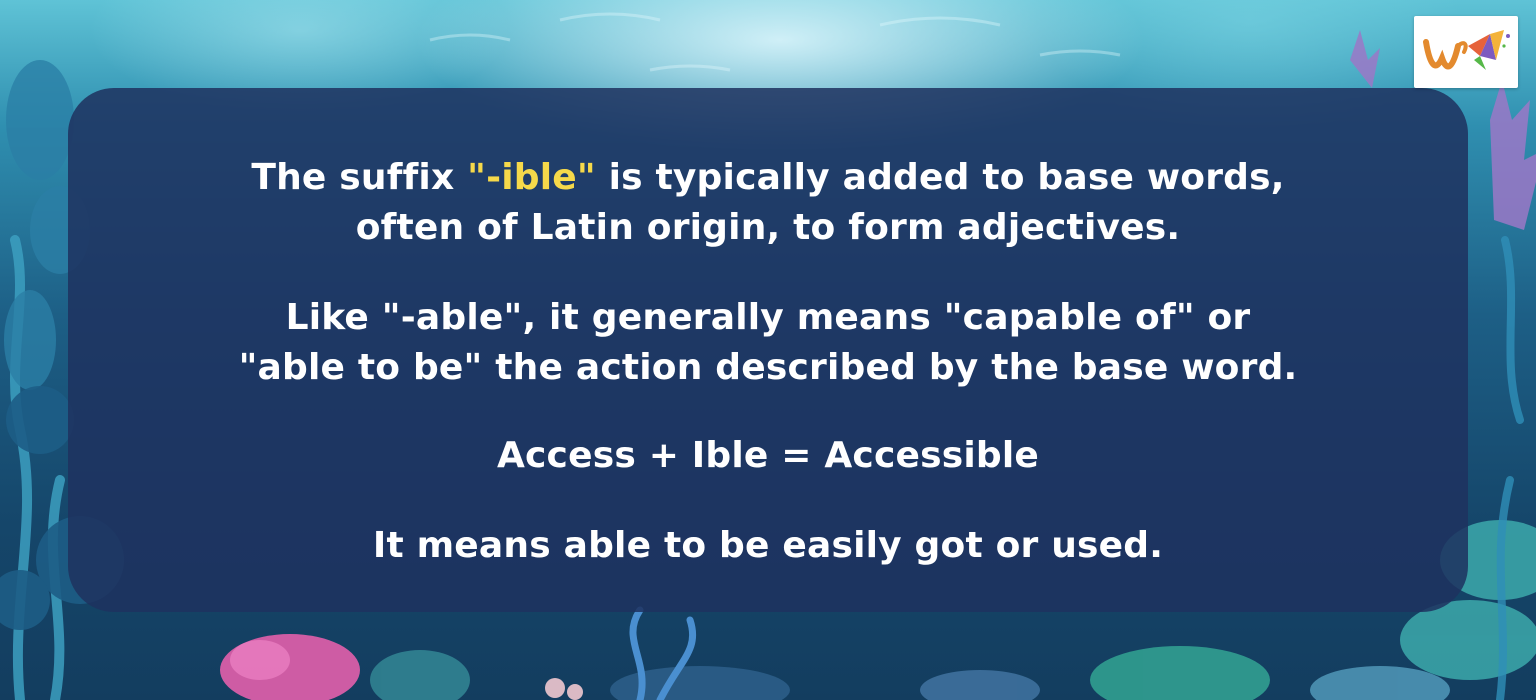  I want to click on example-equation: Access + Ible = Accessible, so click(768, 455).